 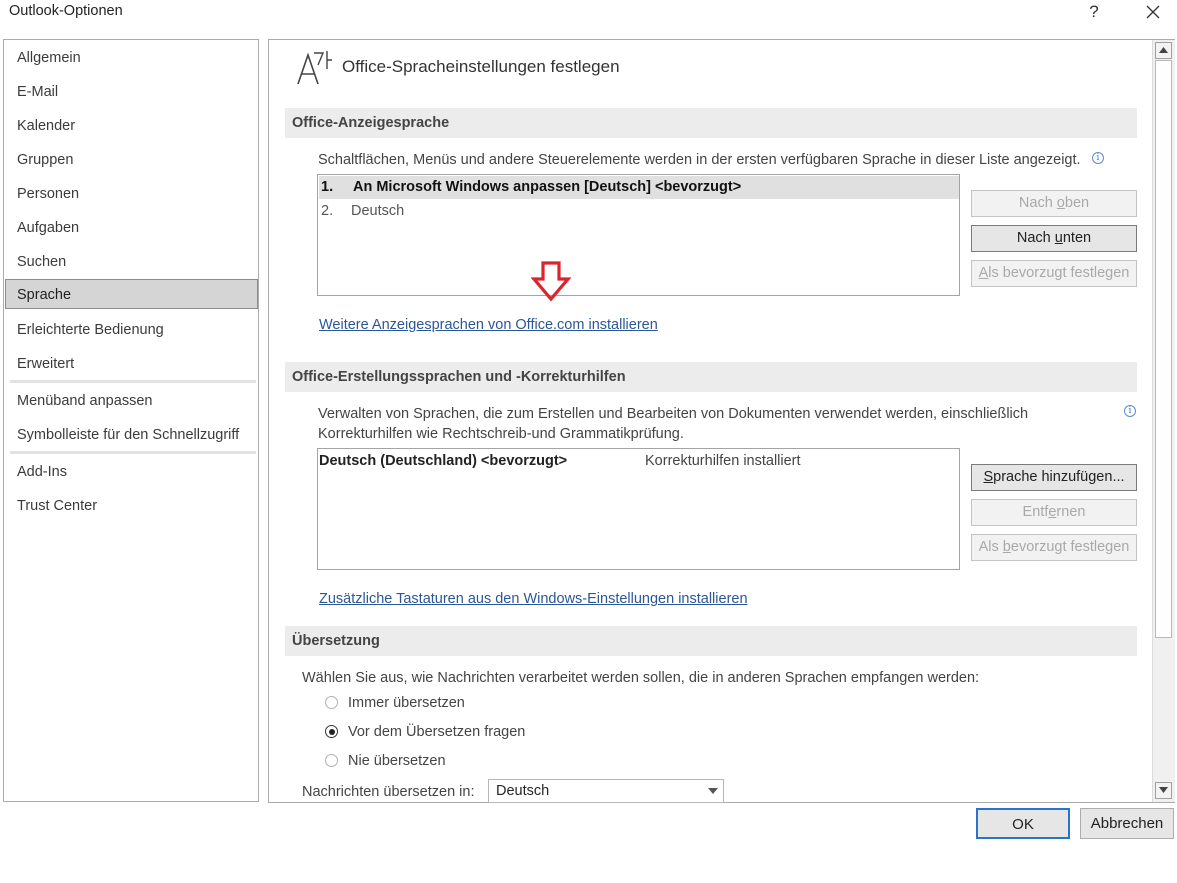 What do you see at coordinates (327, 187) in the screenshot?
I see `list-item-number: 1.` at bounding box center [327, 187].